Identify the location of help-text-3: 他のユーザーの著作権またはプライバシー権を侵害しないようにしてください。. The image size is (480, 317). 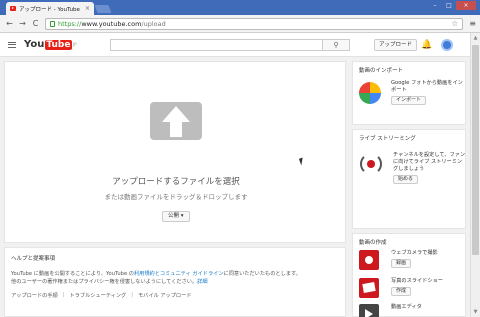
(104, 282).